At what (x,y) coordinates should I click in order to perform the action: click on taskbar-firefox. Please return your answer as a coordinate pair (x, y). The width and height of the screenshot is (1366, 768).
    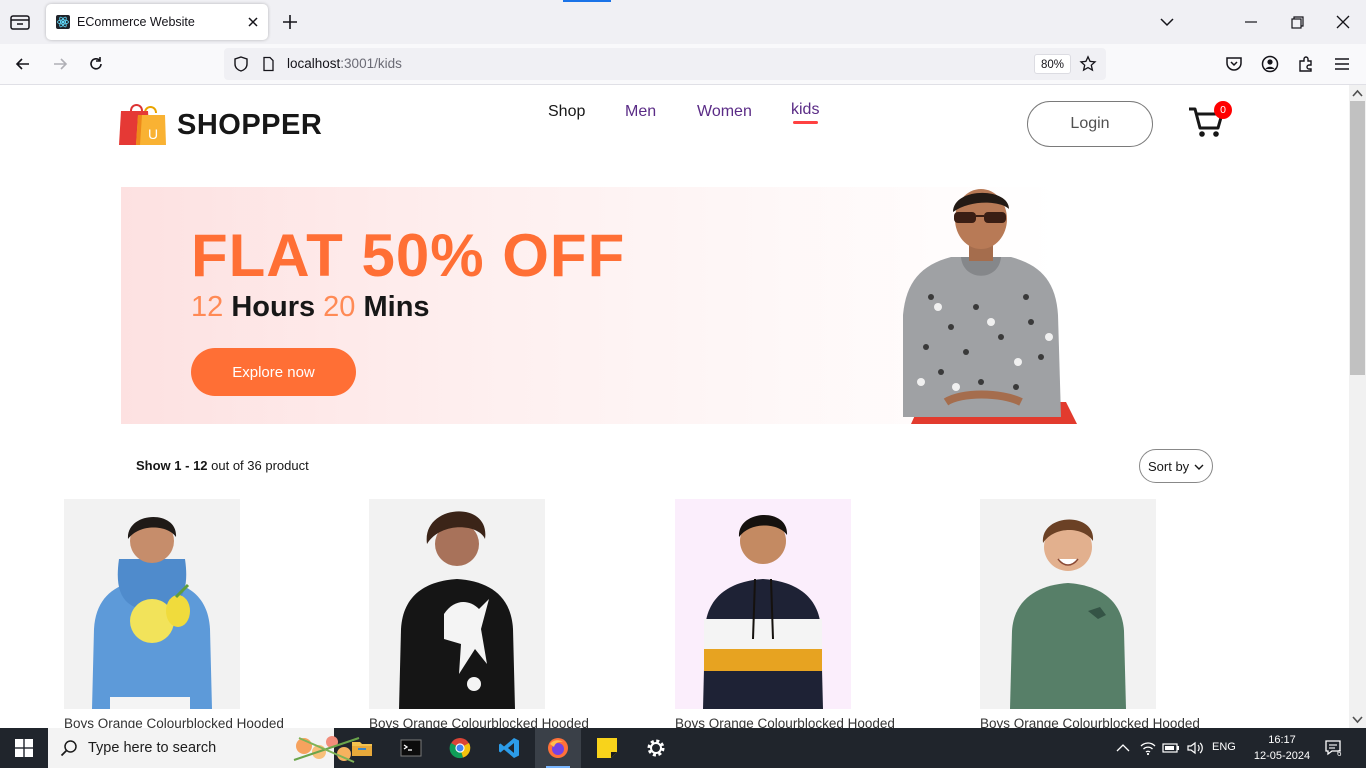
    Looking at the image, I should click on (558, 748).